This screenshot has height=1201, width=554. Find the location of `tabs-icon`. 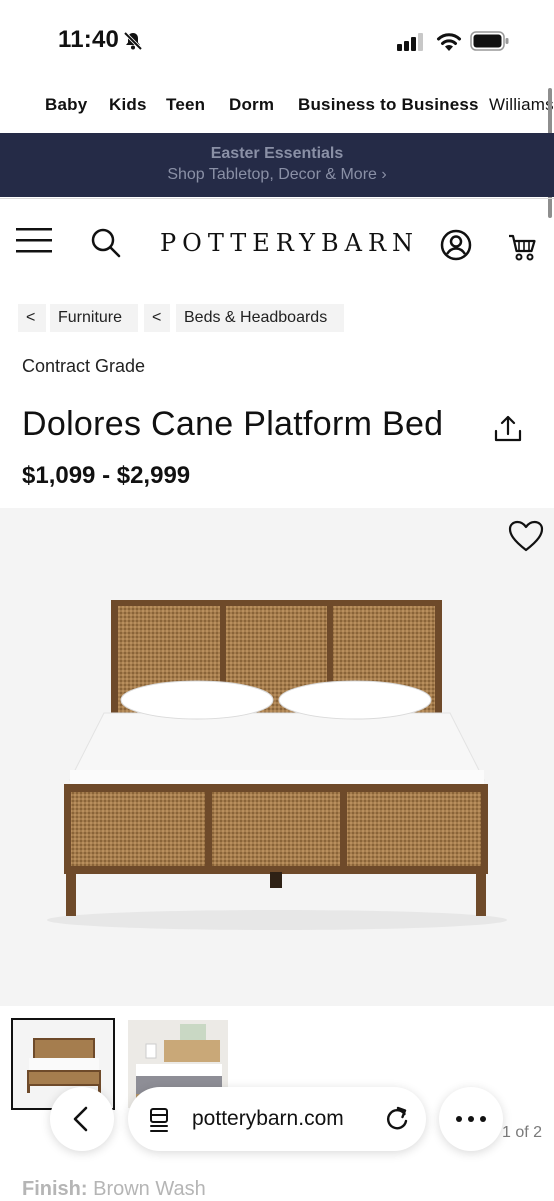

tabs-icon is located at coordinates (160, 1120).